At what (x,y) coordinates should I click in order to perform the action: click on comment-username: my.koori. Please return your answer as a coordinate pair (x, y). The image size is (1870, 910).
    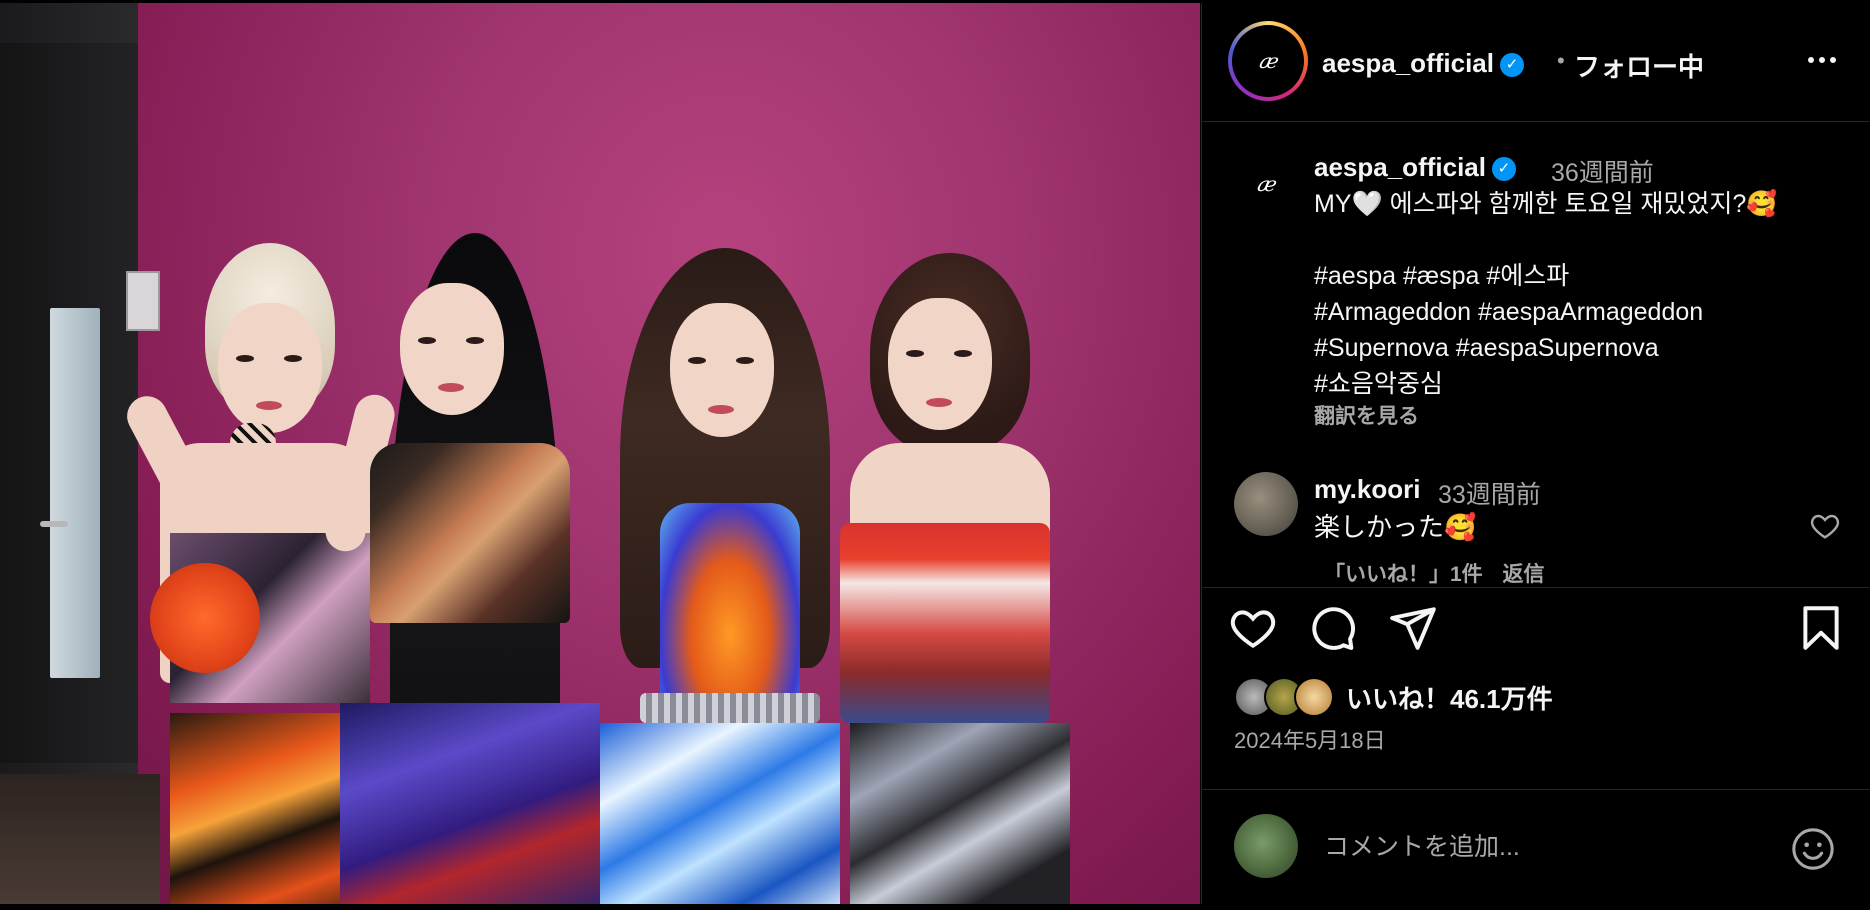
    Looking at the image, I should click on (1367, 489).